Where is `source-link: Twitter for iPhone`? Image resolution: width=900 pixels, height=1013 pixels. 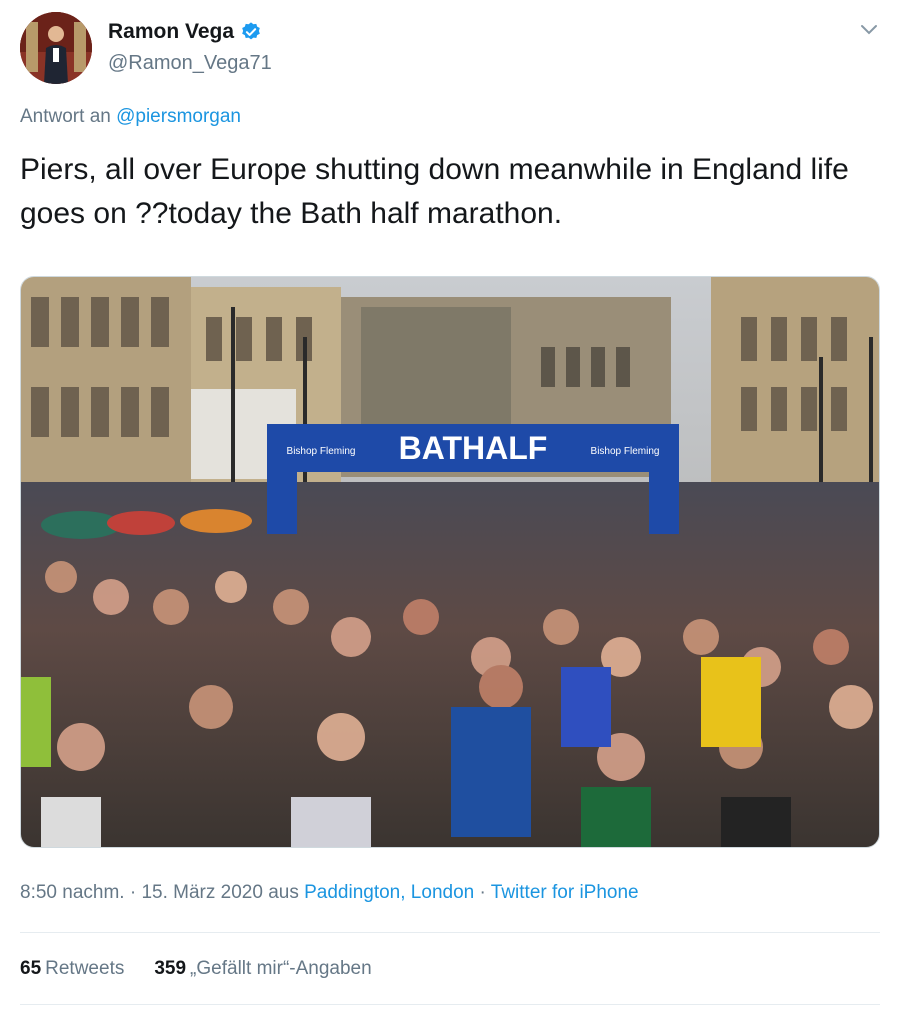
source-link: Twitter for iPhone is located at coordinates (565, 892).